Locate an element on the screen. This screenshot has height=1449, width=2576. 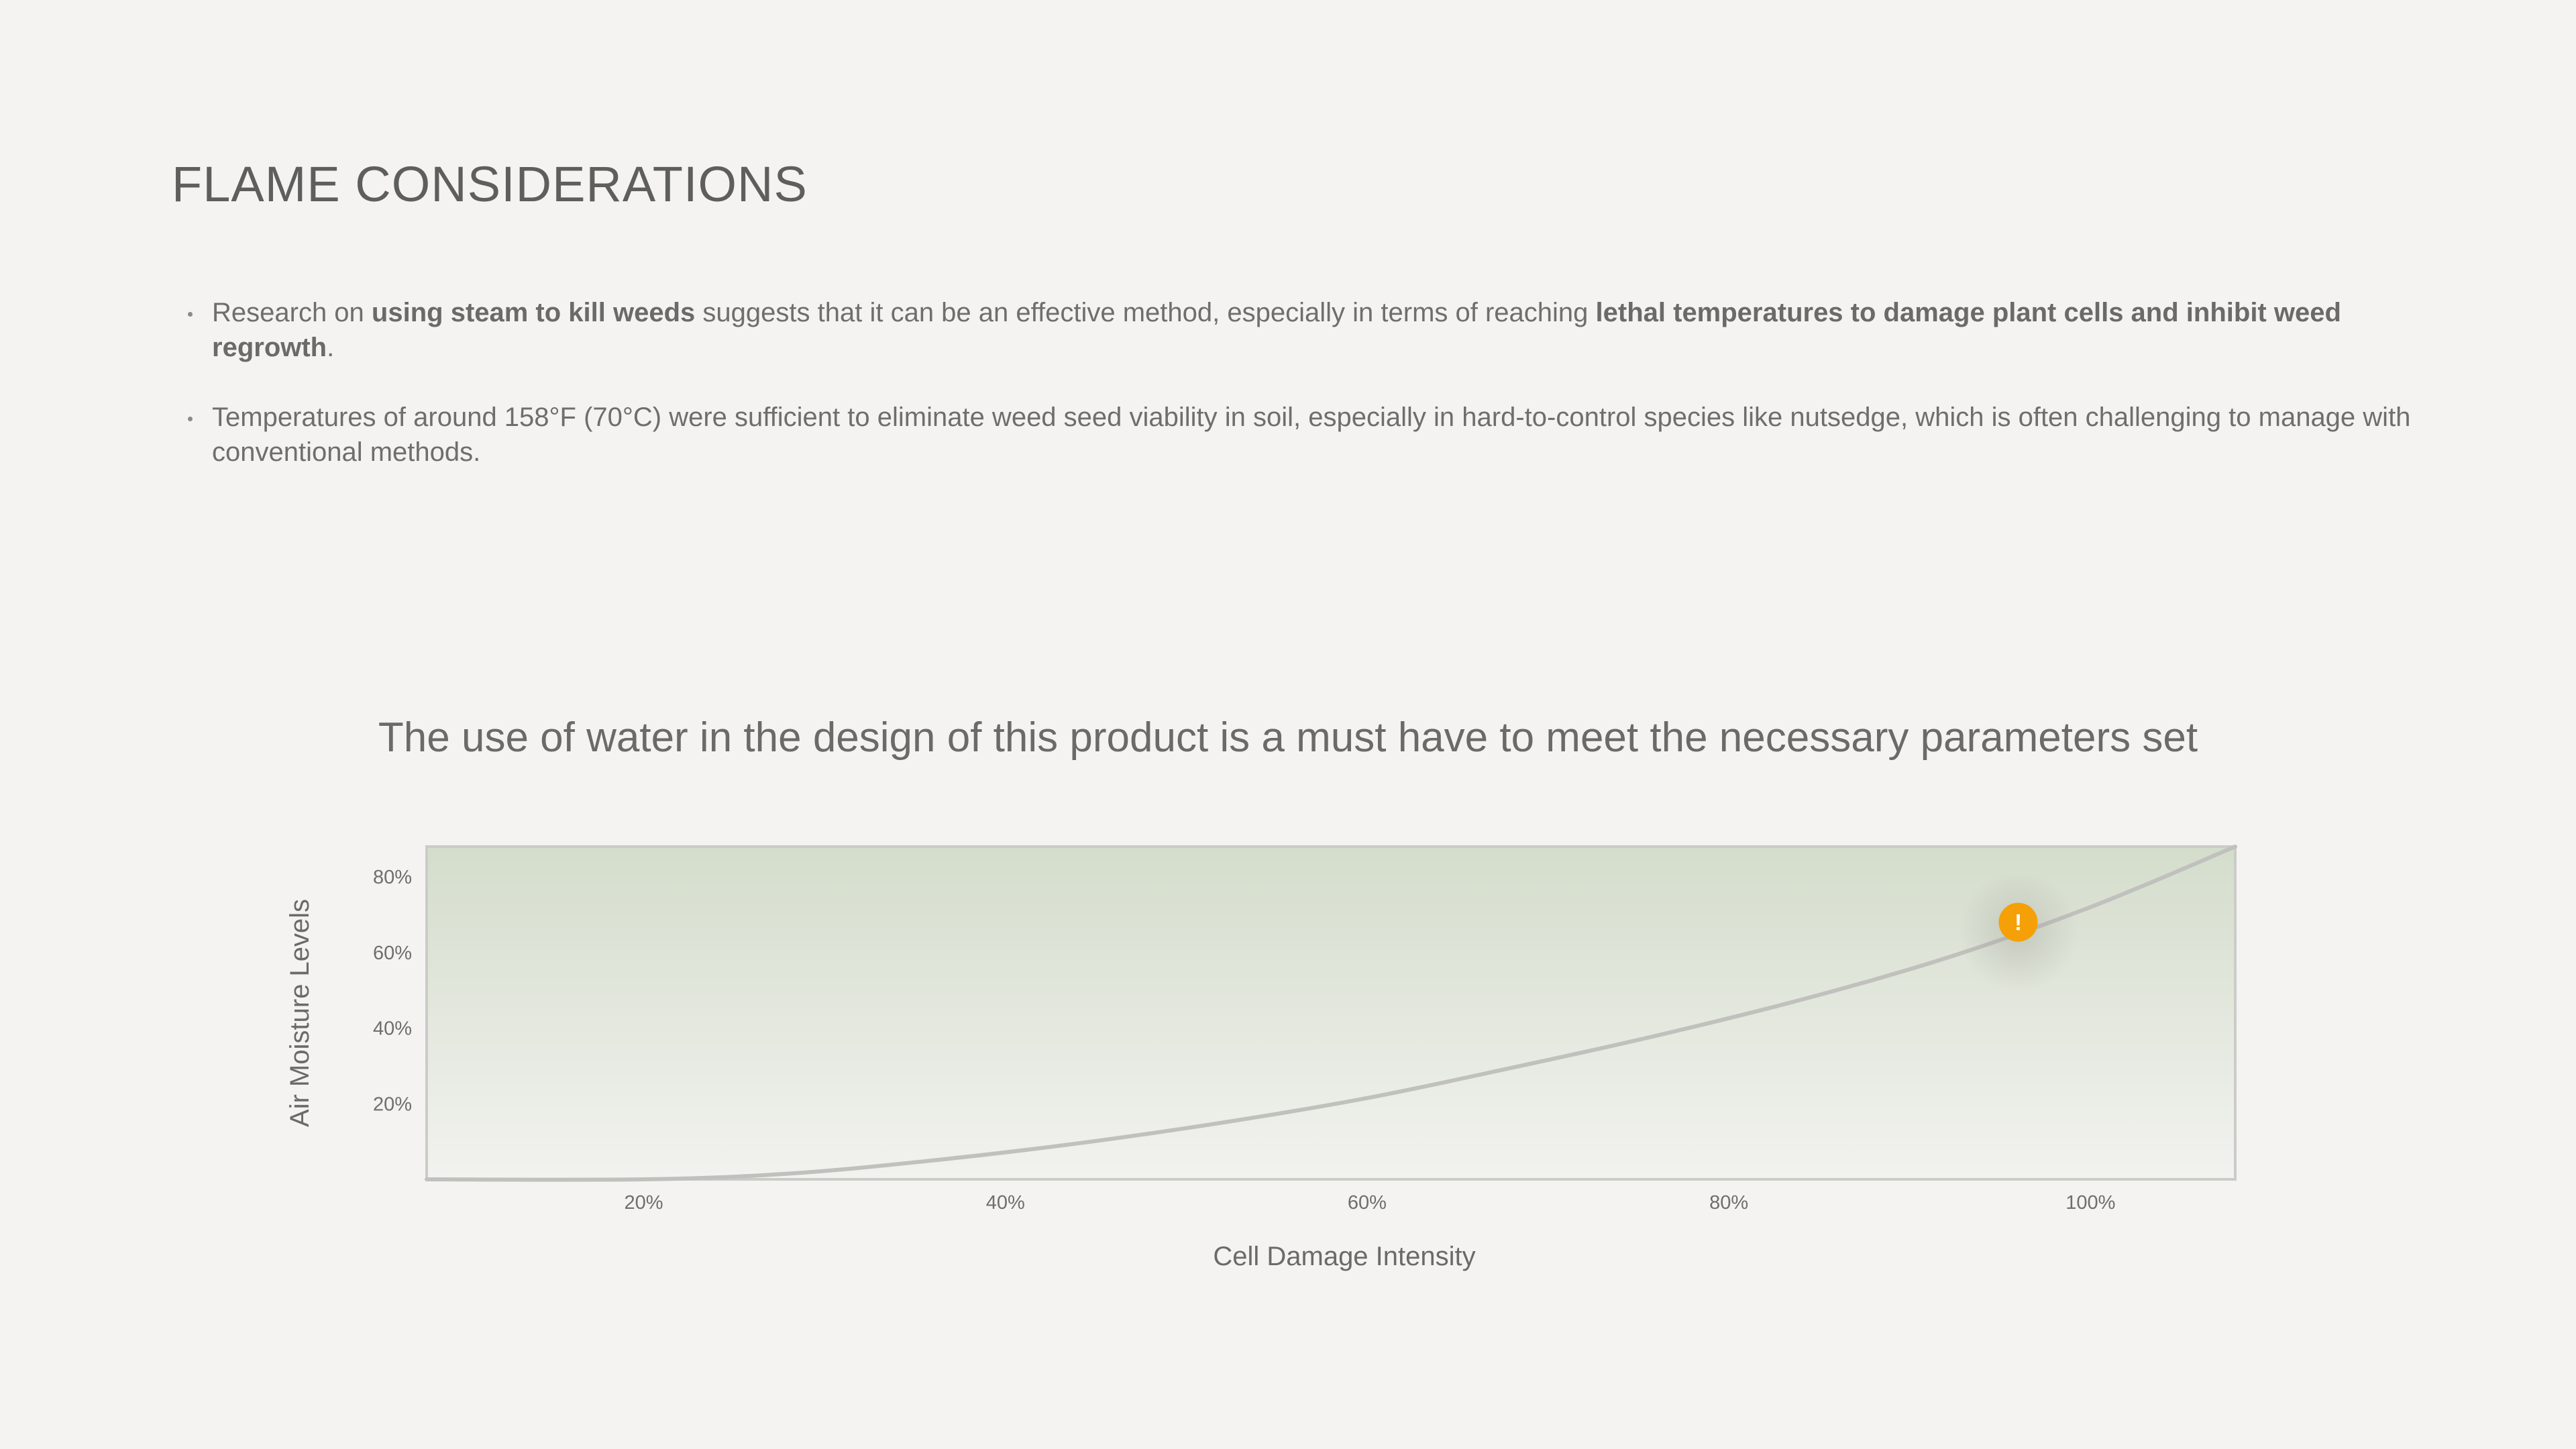
y-axis-ticks: 20% 40% 60% 80% is located at coordinates (392, 991).